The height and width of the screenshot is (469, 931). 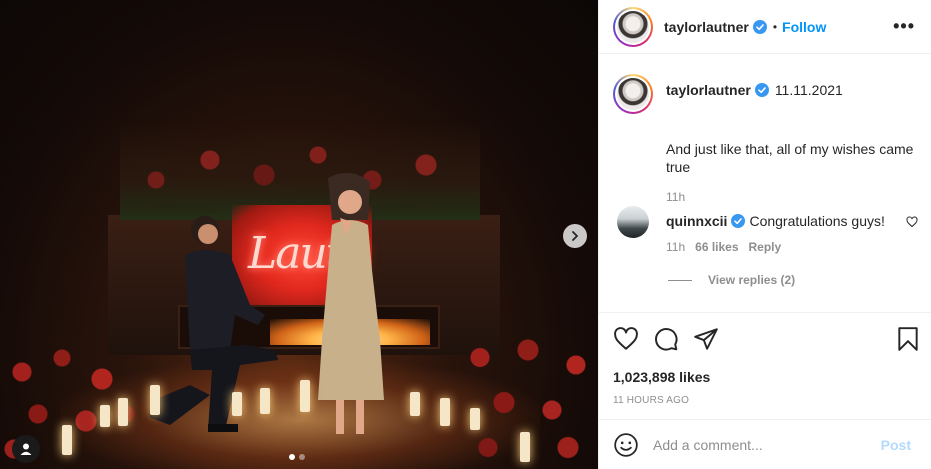 What do you see at coordinates (804, 27) in the screenshot?
I see `follow-button: Follow` at bounding box center [804, 27].